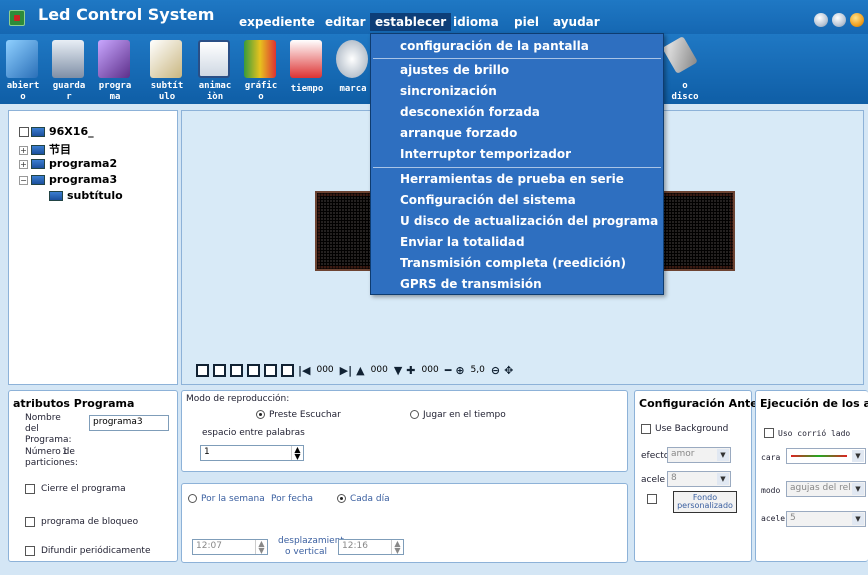 The width and height of the screenshot is (868, 575). I want to click on radio-week: Por la semana, so click(226, 499).